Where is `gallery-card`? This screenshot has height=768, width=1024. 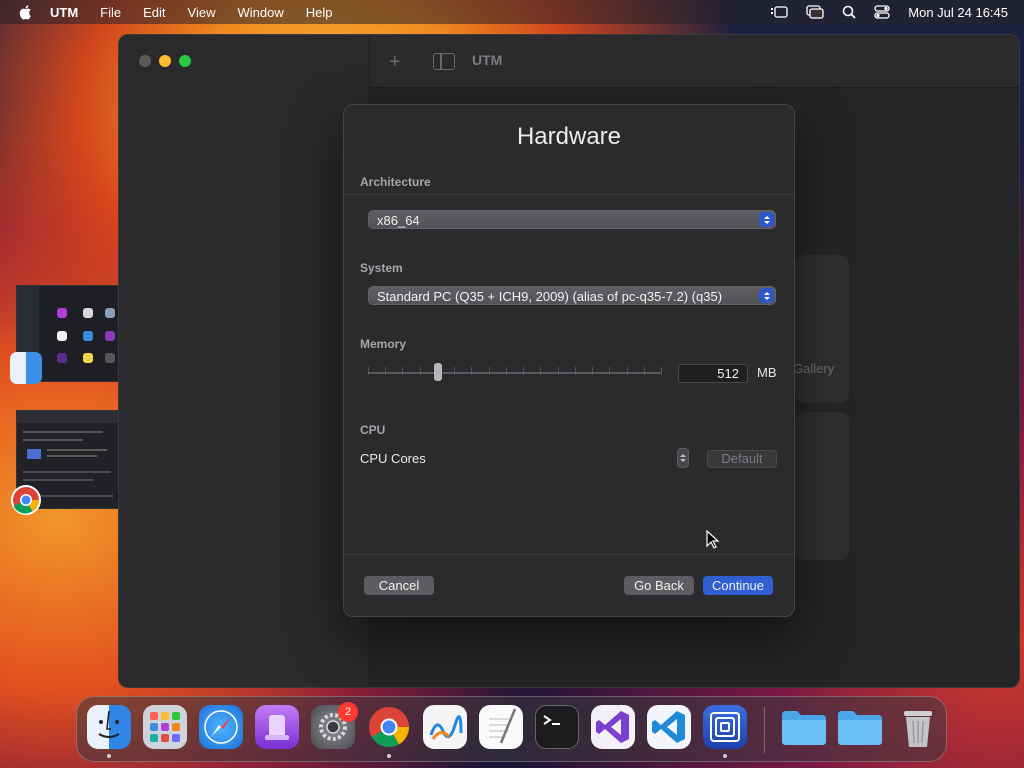 gallery-card is located at coordinates (822, 329).